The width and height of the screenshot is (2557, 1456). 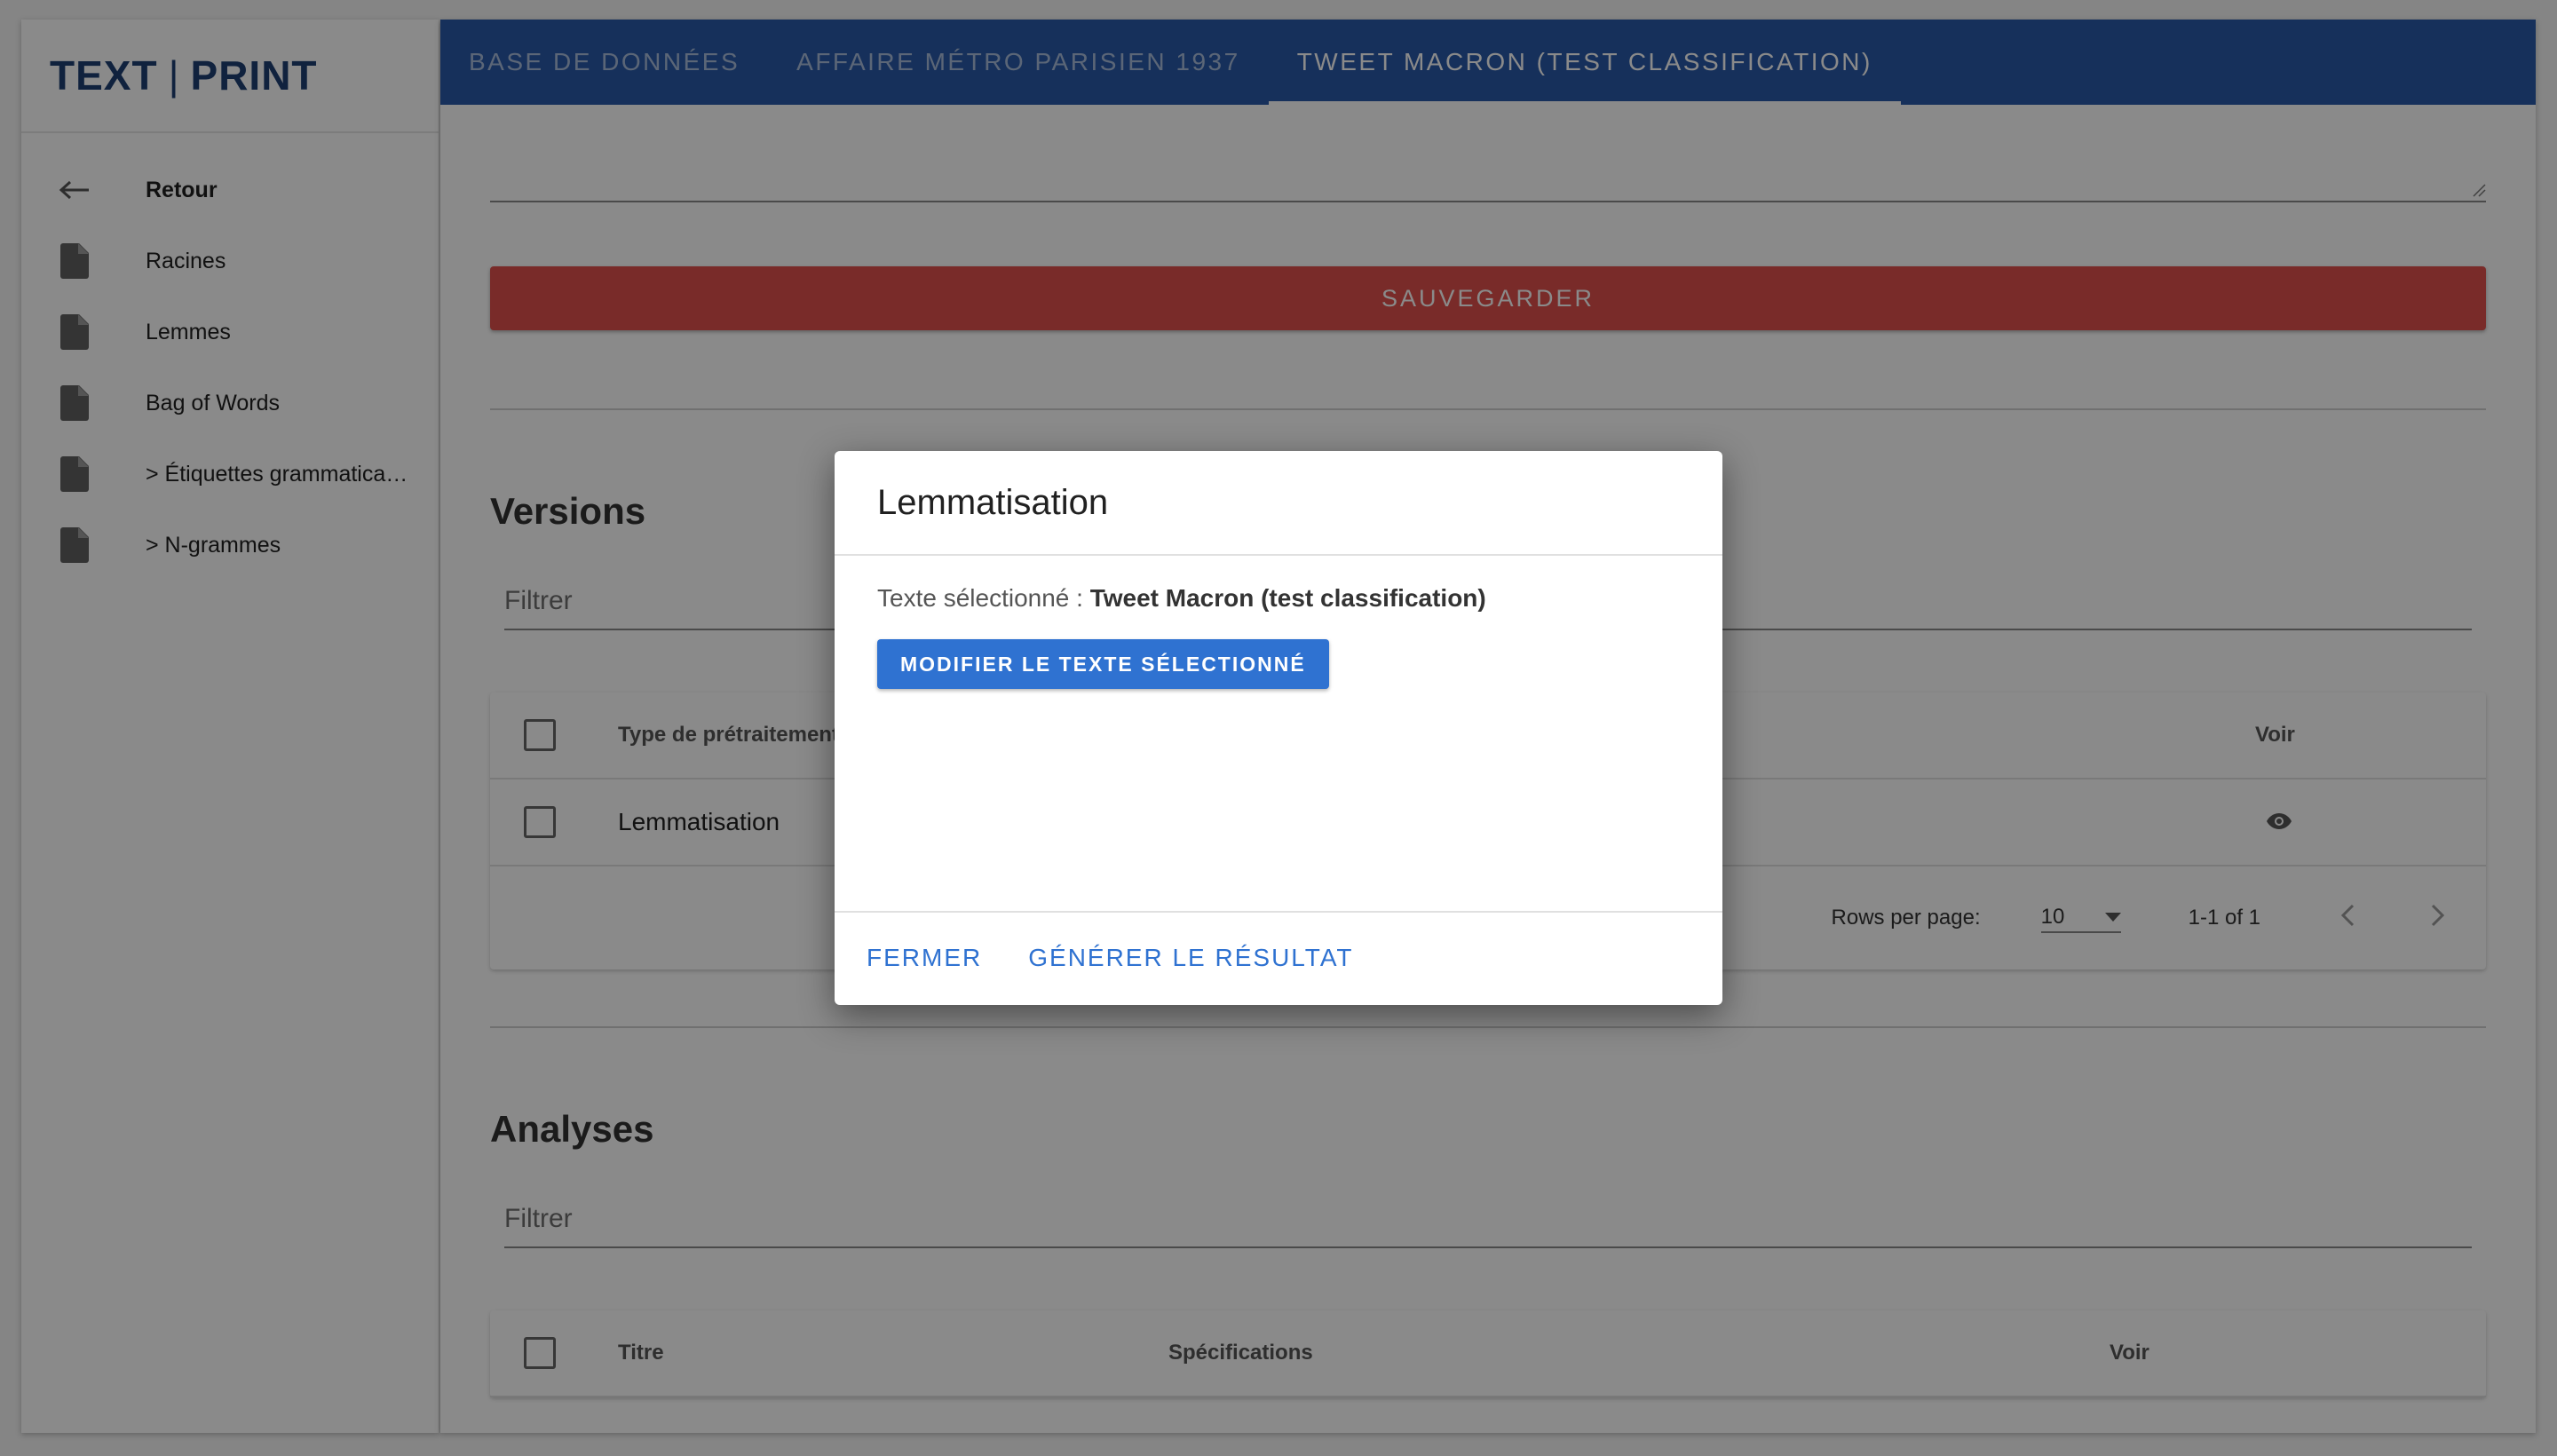 What do you see at coordinates (924, 958) in the screenshot?
I see `close-button: FERMER` at bounding box center [924, 958].